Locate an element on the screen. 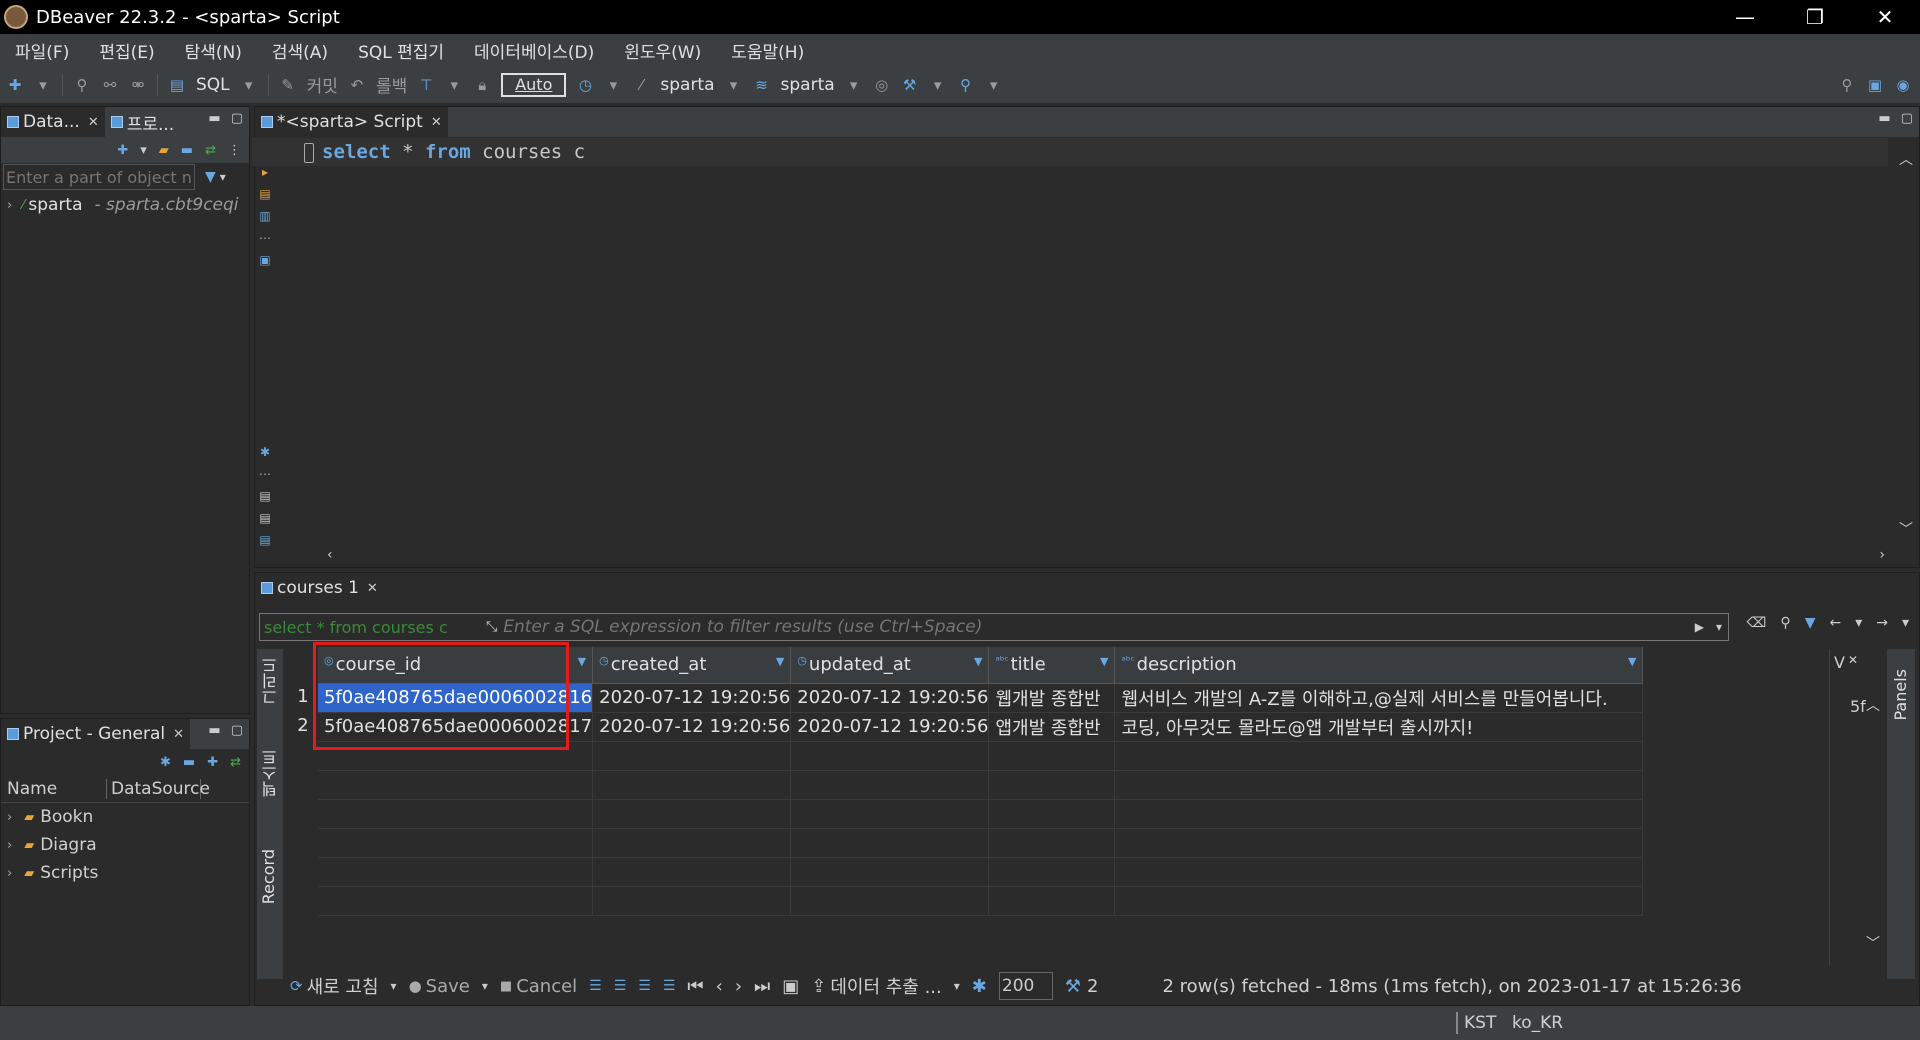  panels-tab: Panels is located at coordinates (1900, 695).